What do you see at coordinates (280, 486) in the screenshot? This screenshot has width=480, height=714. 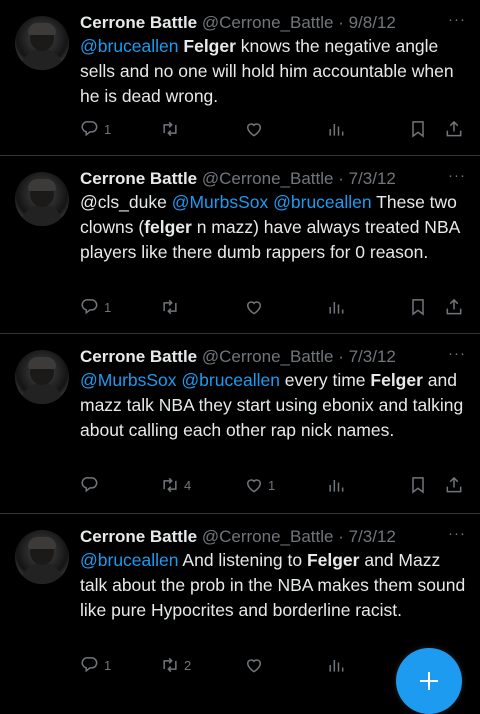 I see `action-bar: 41` at bounding box center [280, 486].